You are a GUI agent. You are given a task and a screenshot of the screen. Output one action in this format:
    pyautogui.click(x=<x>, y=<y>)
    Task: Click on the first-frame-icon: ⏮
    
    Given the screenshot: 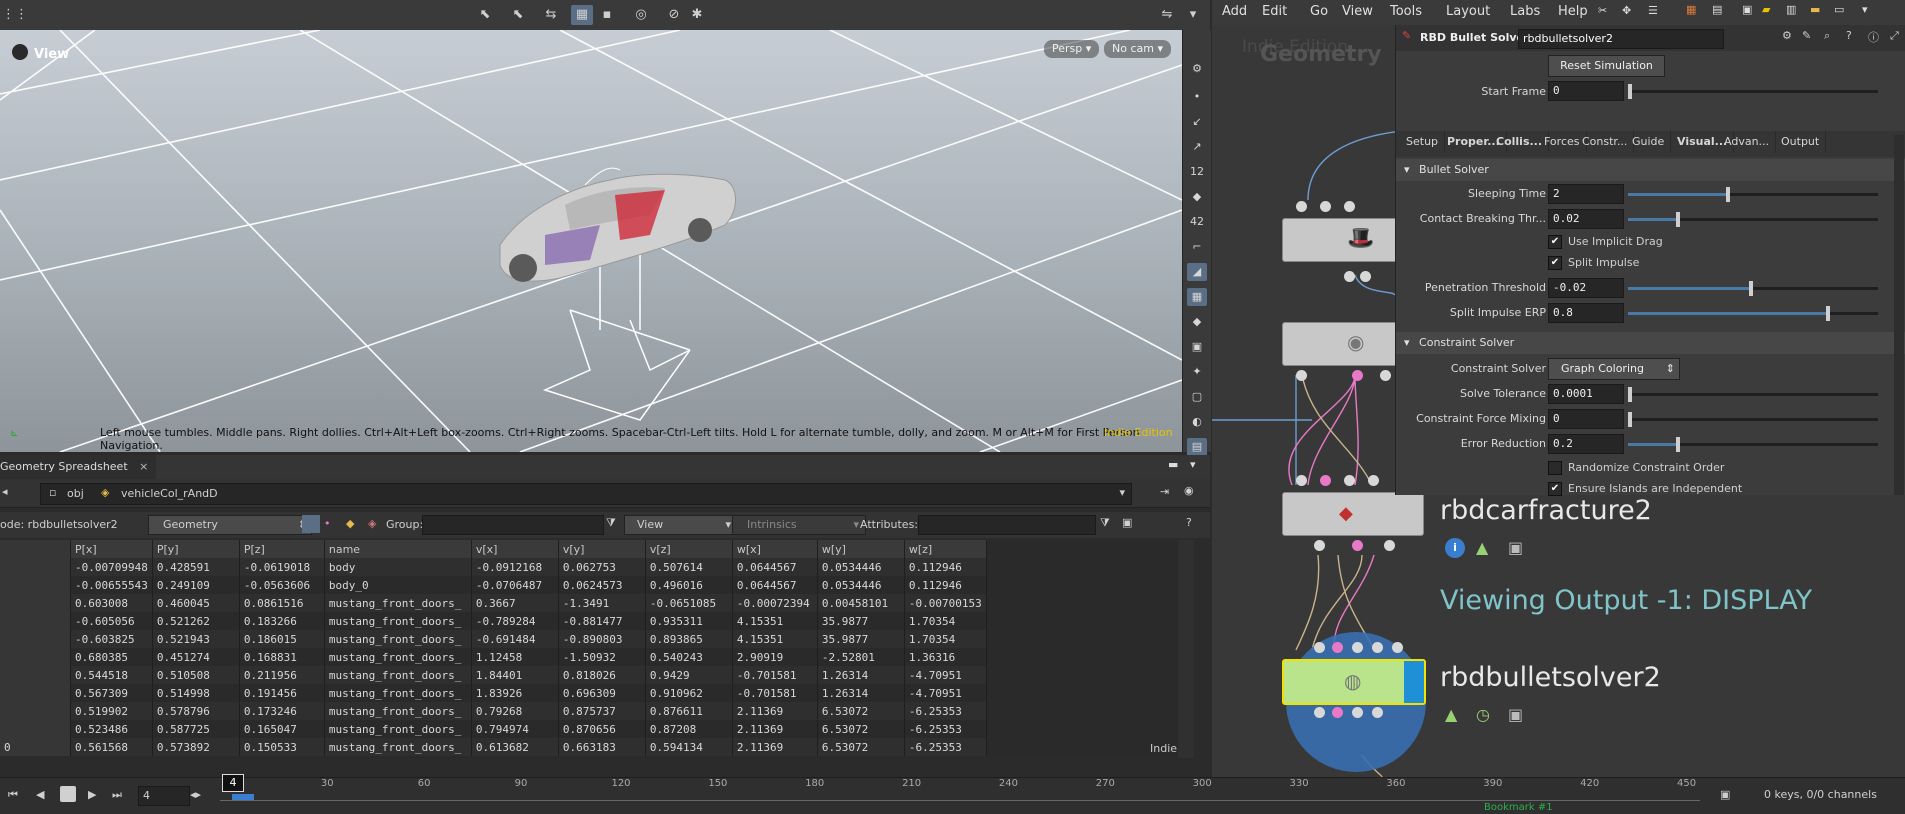 What is the action you would take?
    pyautogui.click(x=13, y=795)
    